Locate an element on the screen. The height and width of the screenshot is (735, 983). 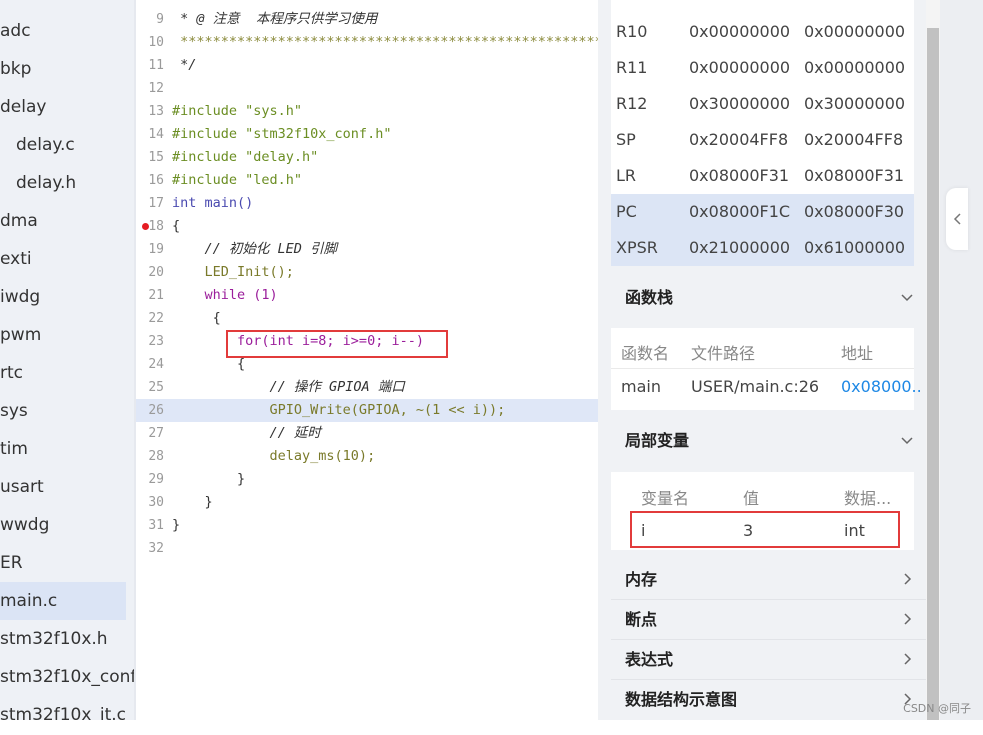
tree-item-delay-h: delay.h is located at coordinates (63, 183).